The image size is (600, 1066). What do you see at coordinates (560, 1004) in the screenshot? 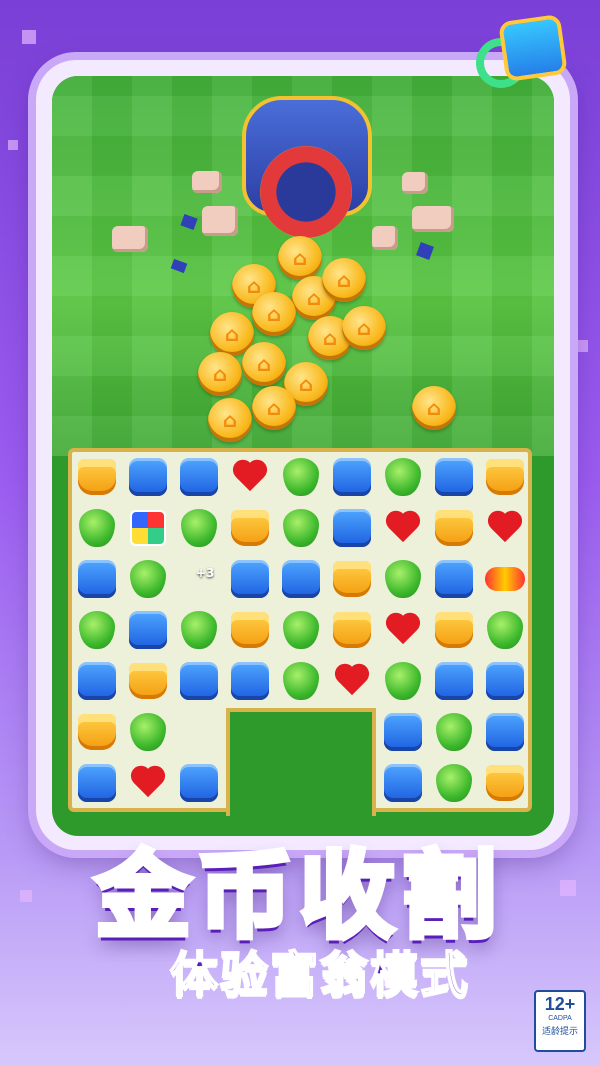
I see `age-number: 12+` at bounding box center [560, 1004].